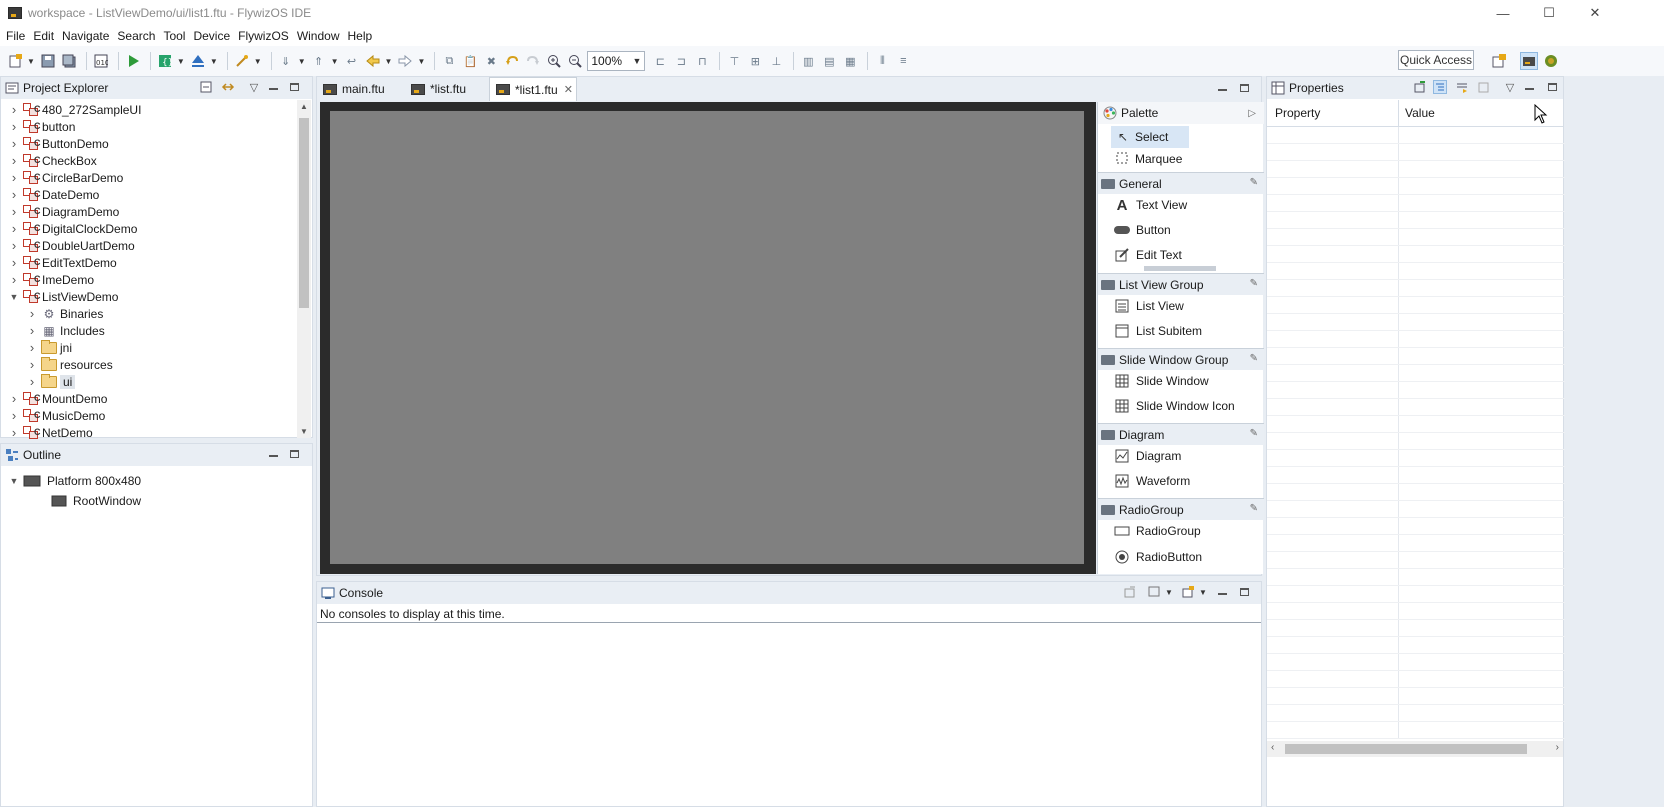 The image size is (1664, 807). I want to click on open-console-dropdown-icon: ▼, so click(1203, 592).